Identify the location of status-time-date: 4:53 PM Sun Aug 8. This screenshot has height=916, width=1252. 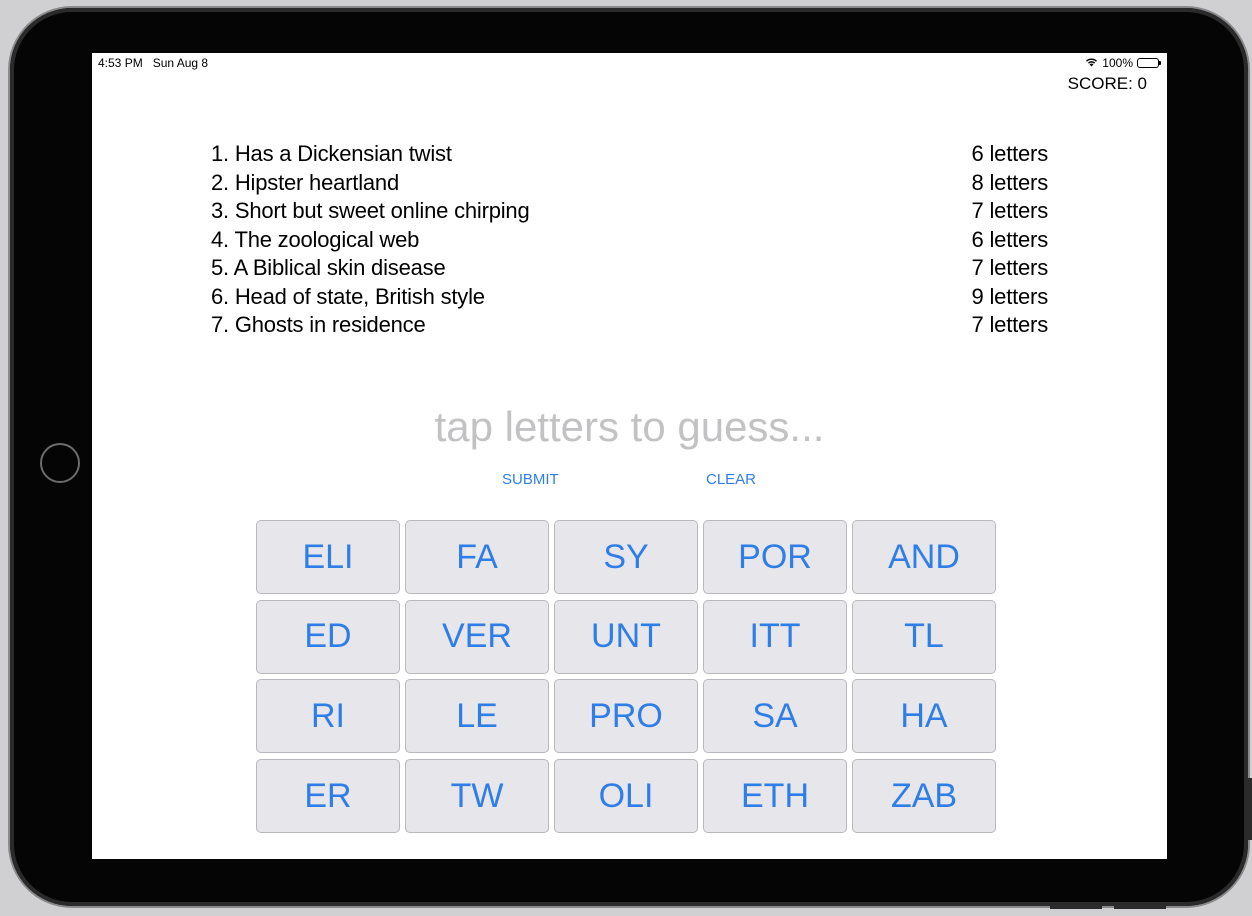
(153, 63).